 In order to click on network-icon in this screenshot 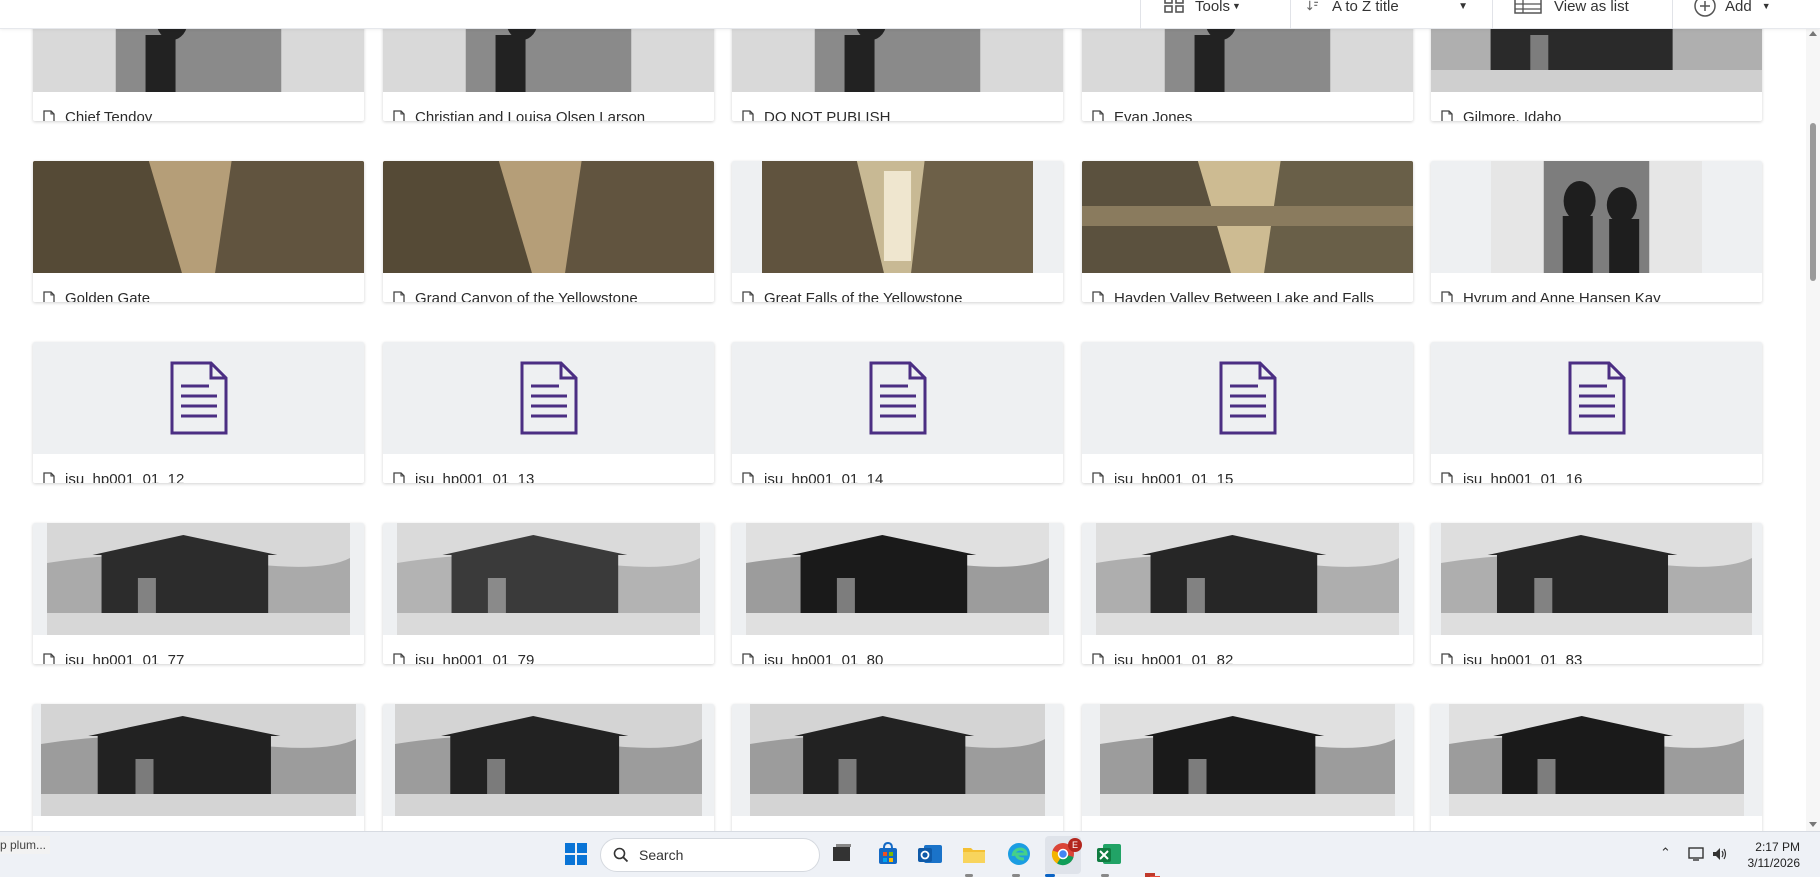, I will do `click(1697, 854)`.